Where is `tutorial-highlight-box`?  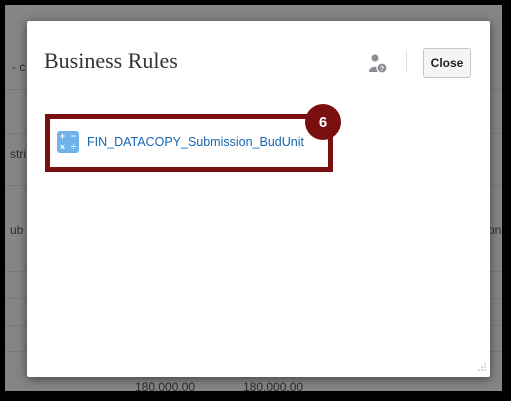
tutorial-highlight-box is located at coordinates (189, 143).